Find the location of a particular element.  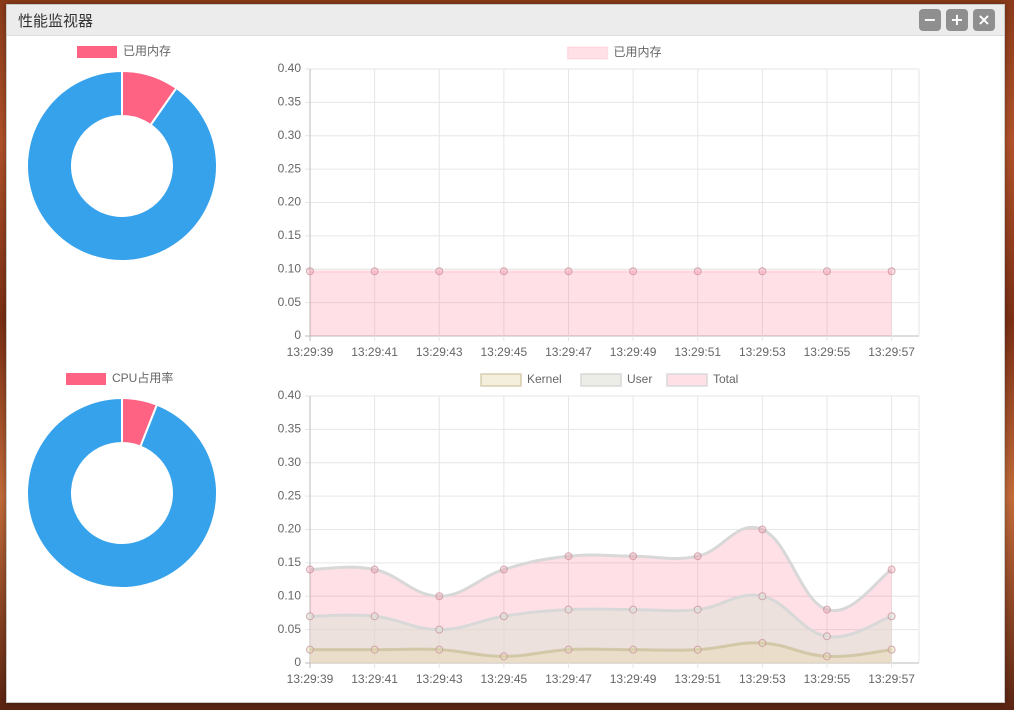

minimize-icon: − is located at coordinates (930, 19).